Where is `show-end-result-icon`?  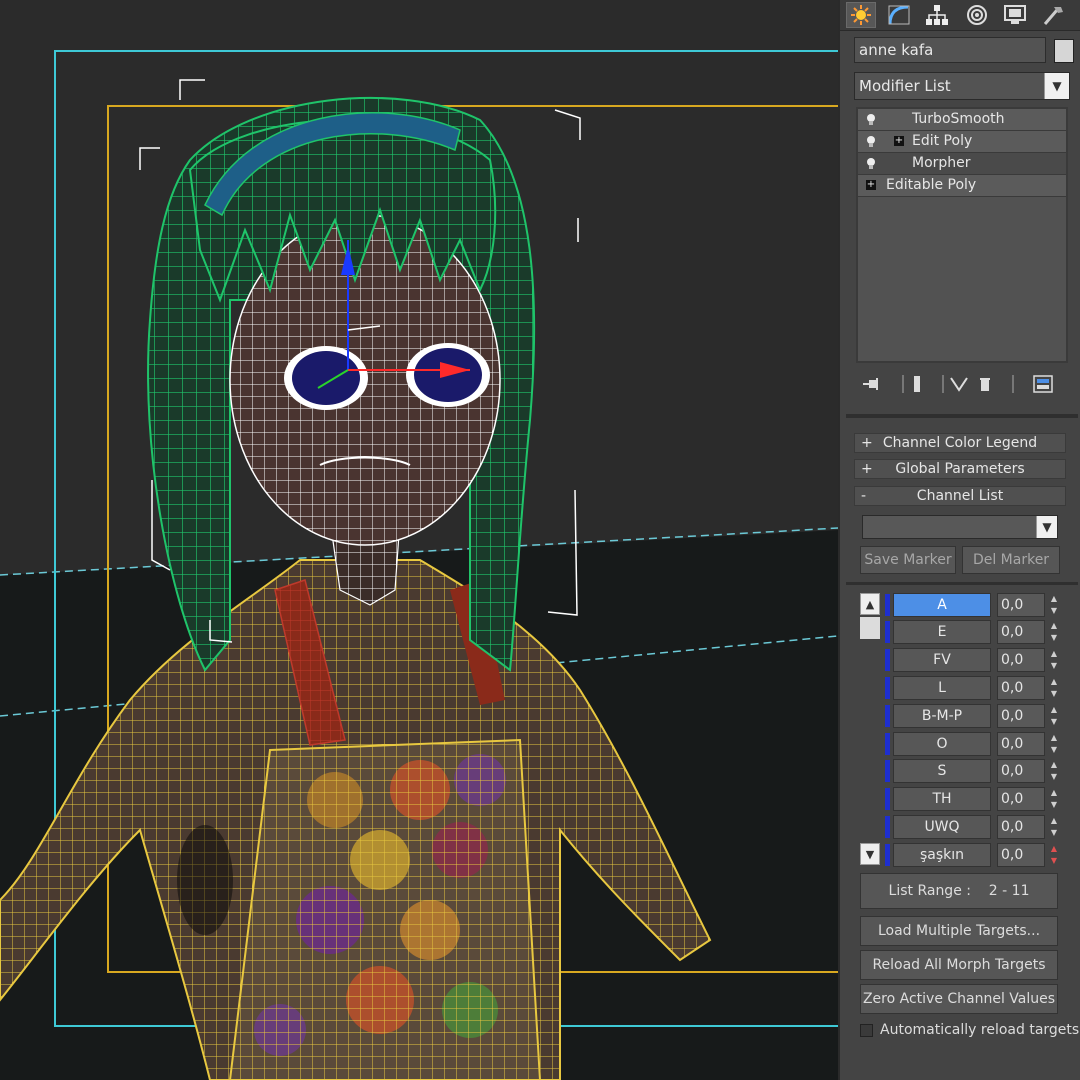
show-end-result-icon is located at coordinates (917, 384).